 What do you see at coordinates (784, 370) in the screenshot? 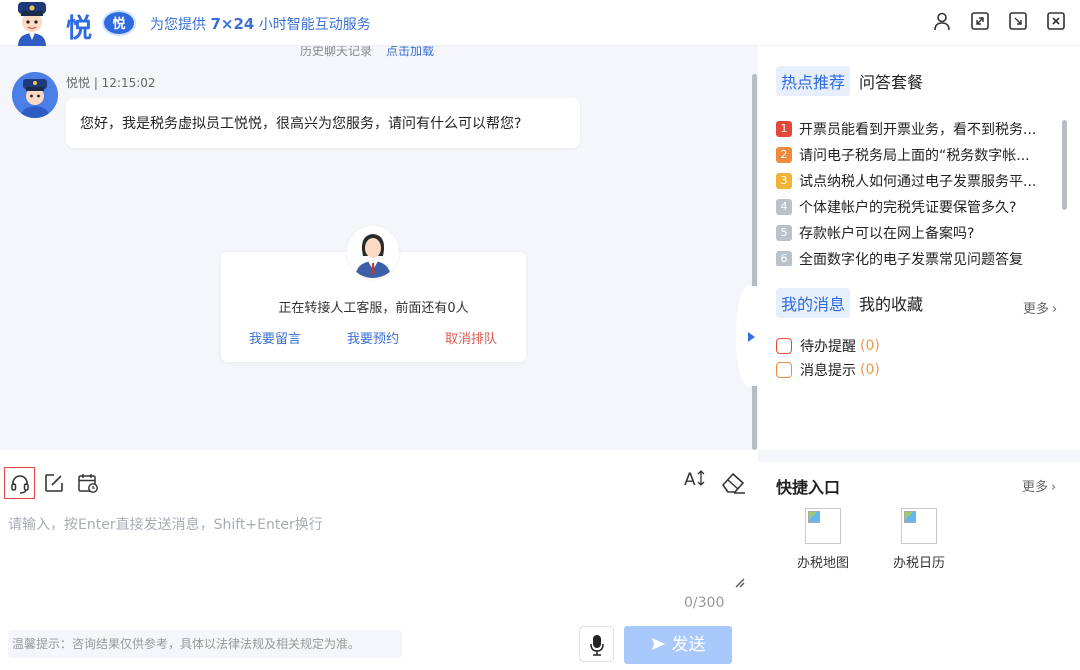
I see `bulb-icon` at bounding box center [784, 370].